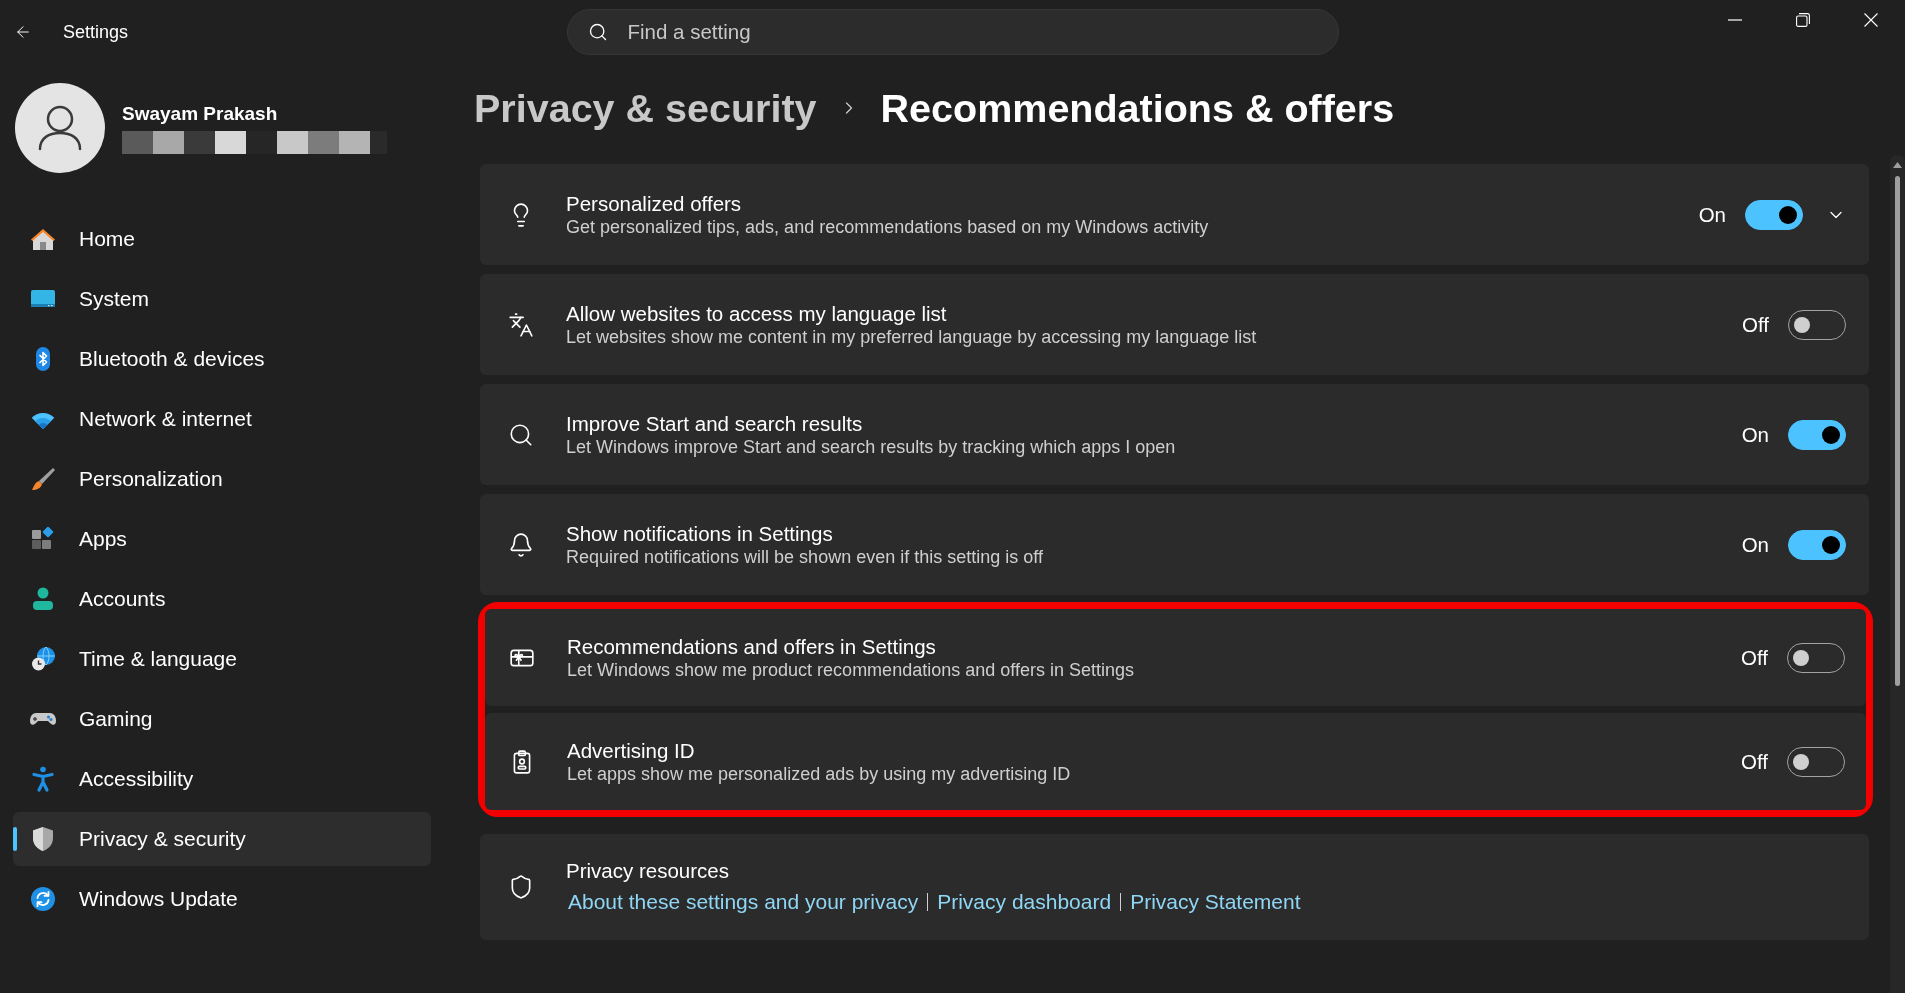  What do you see at coordinates (222, 719) in the screenshot?
I see `nav-item: Gaming` at bounding box center [222, 719].